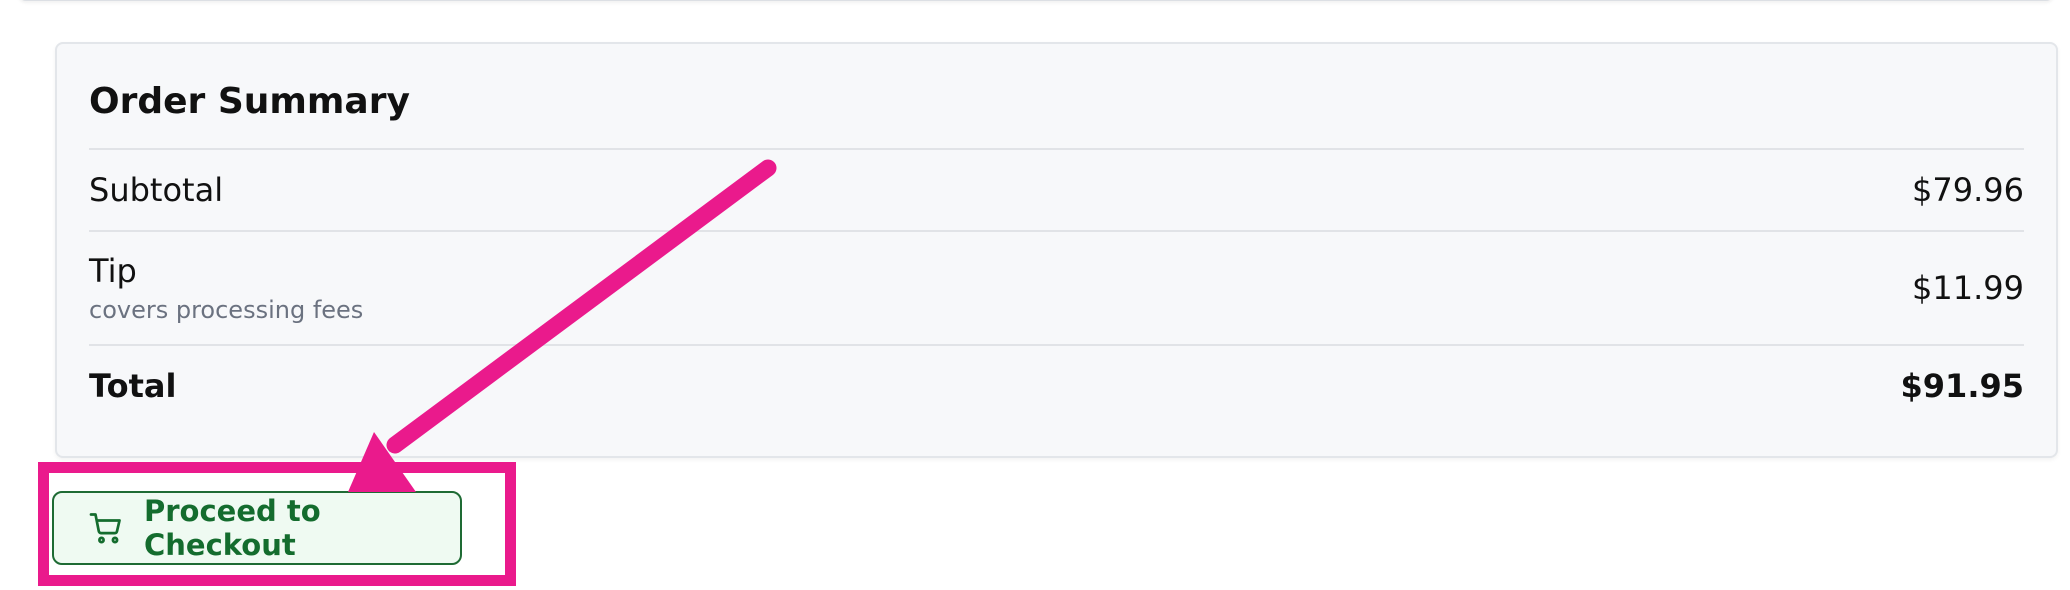  What do you see at coordinates (249, 101) in the screenshot?
I see `order-summary-title: Order Summary` at bounding box center [249, 101].